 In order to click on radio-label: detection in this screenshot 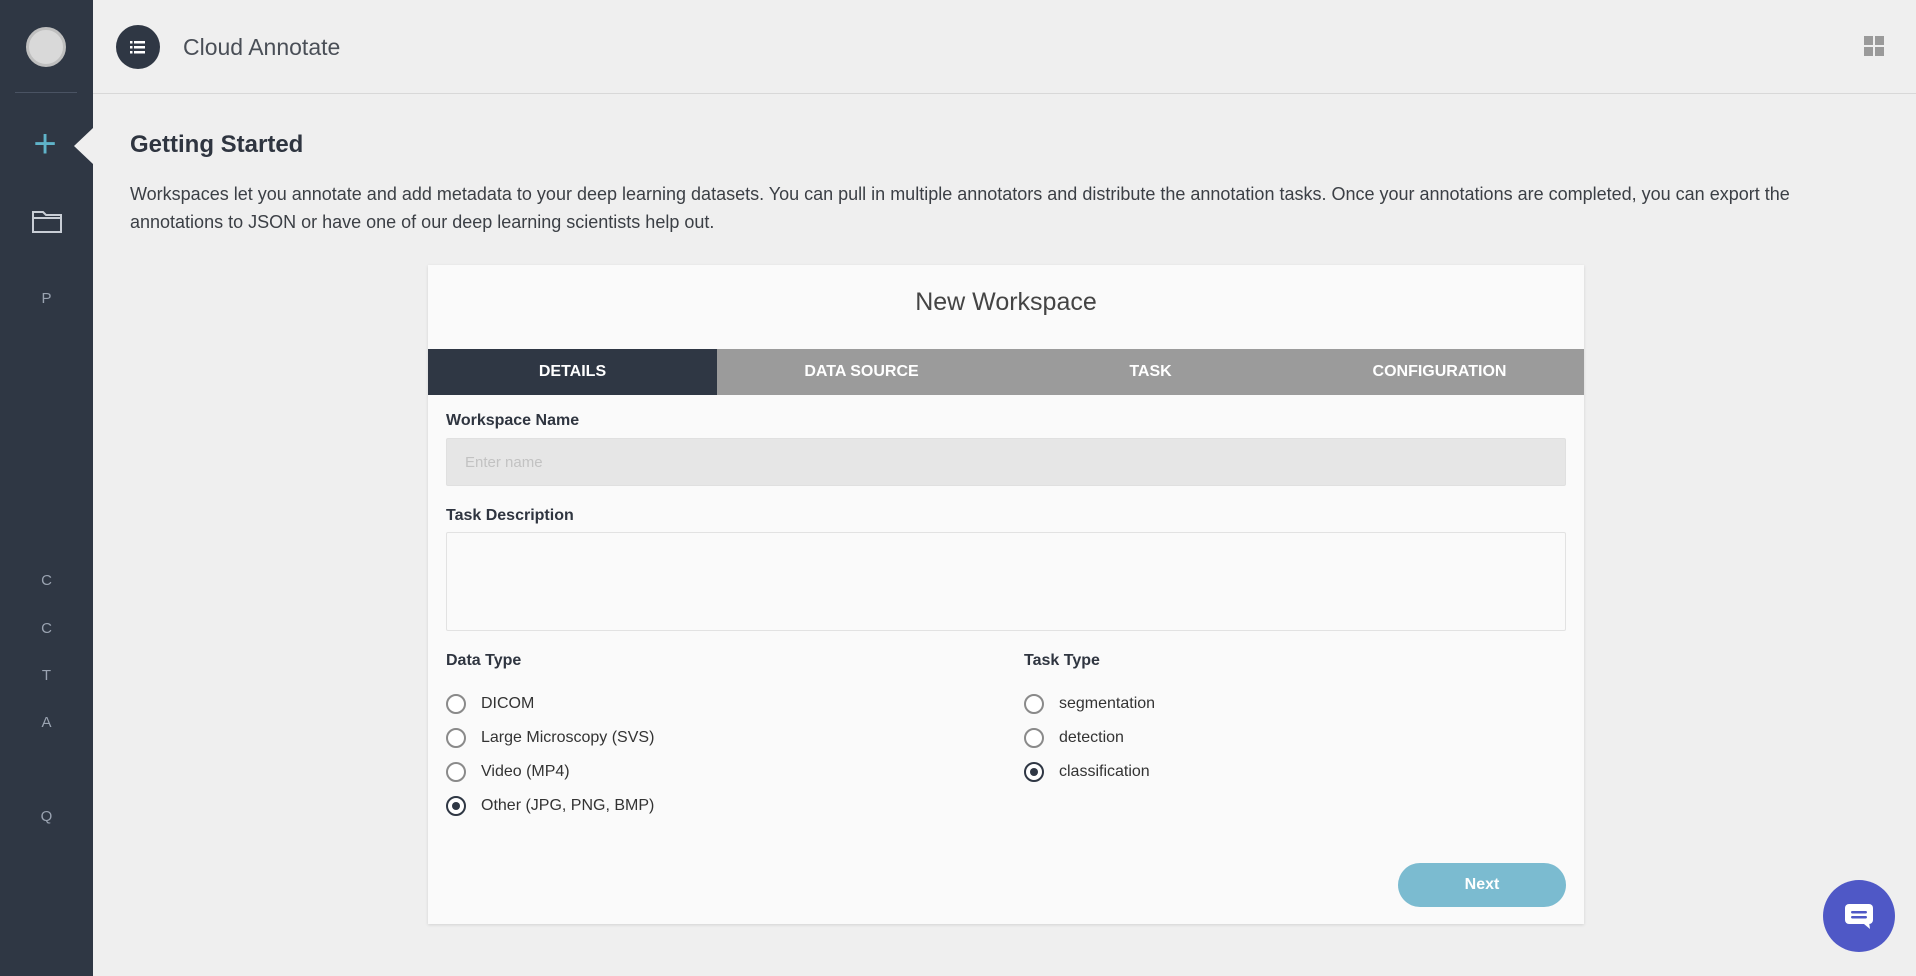, I will do `click(1091, 737)`.